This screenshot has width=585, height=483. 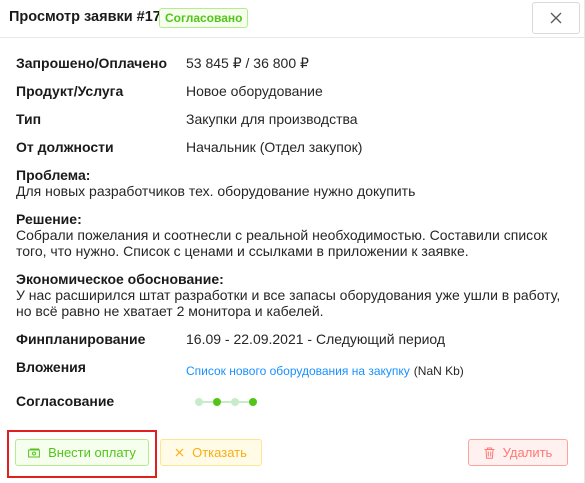 I want to click on reject-button: Отказать, so click(x=211, y=452).